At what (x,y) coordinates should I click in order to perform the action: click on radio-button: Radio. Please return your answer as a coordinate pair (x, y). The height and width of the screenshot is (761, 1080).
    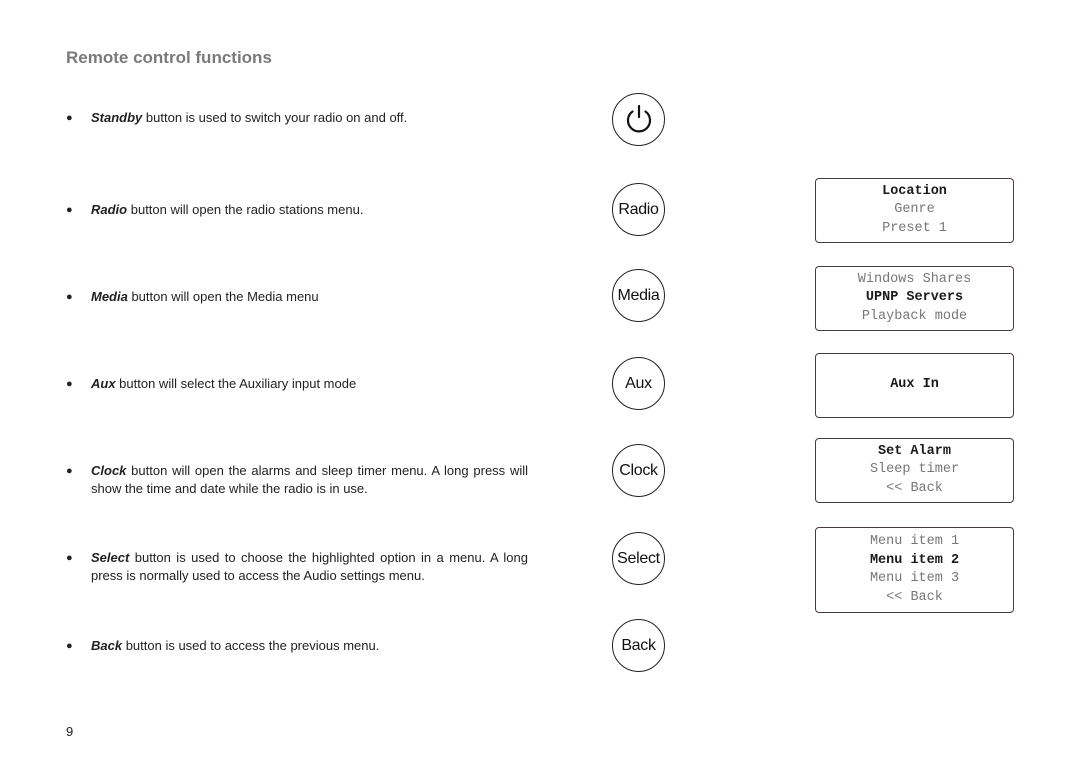
    Looking at the image, I should click on (638, 209).